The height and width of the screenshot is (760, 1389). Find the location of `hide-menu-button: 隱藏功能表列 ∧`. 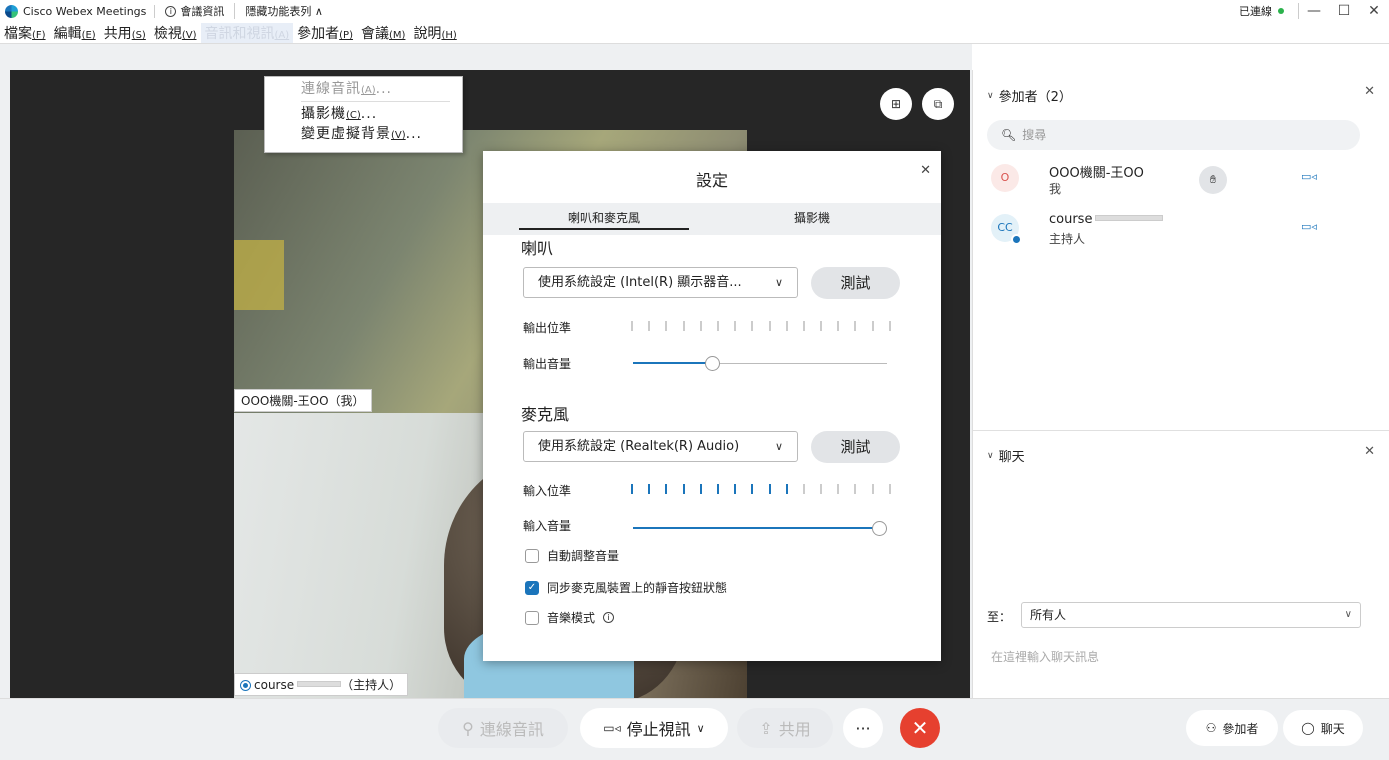

hide-menu-button: 隱藏功能表列 ∧ is located at coordinates (279, 11).